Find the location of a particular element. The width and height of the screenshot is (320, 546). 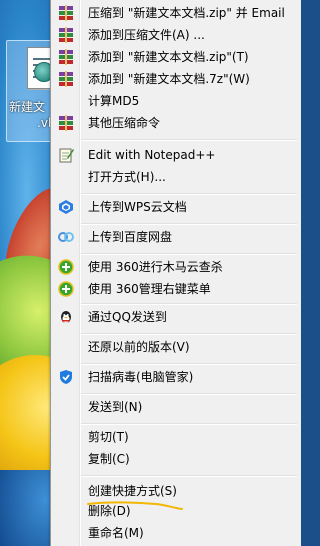

menu-item-360-scan: 使用 360进行木马云查杀 is located at coordinates (176, 267).